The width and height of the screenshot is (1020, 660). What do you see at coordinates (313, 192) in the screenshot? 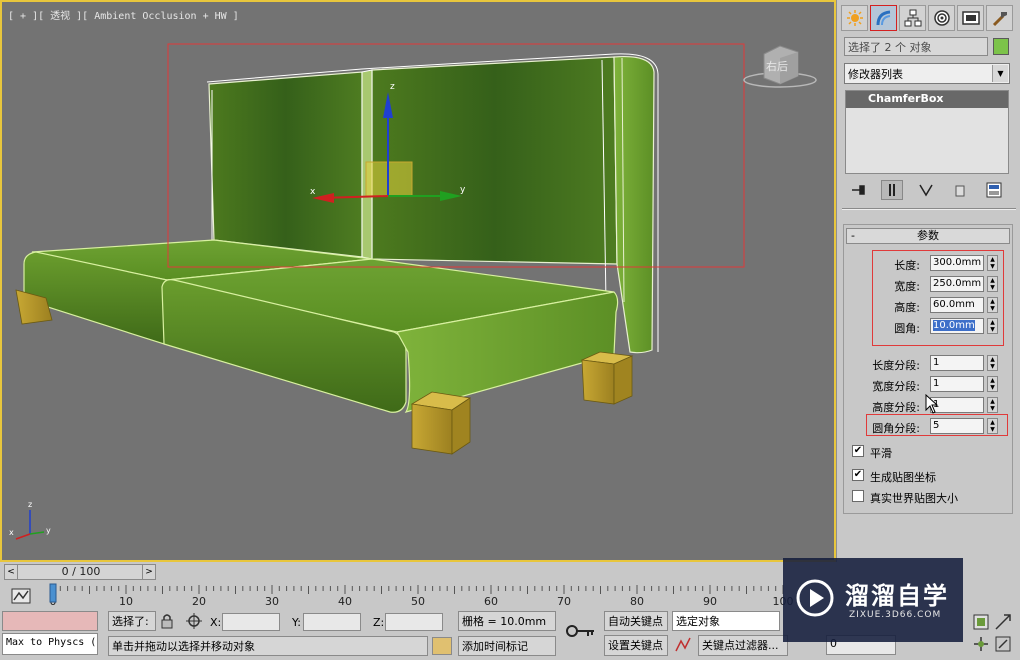
I see `gizmo-x-label: x` at bounding box center [313, 192].